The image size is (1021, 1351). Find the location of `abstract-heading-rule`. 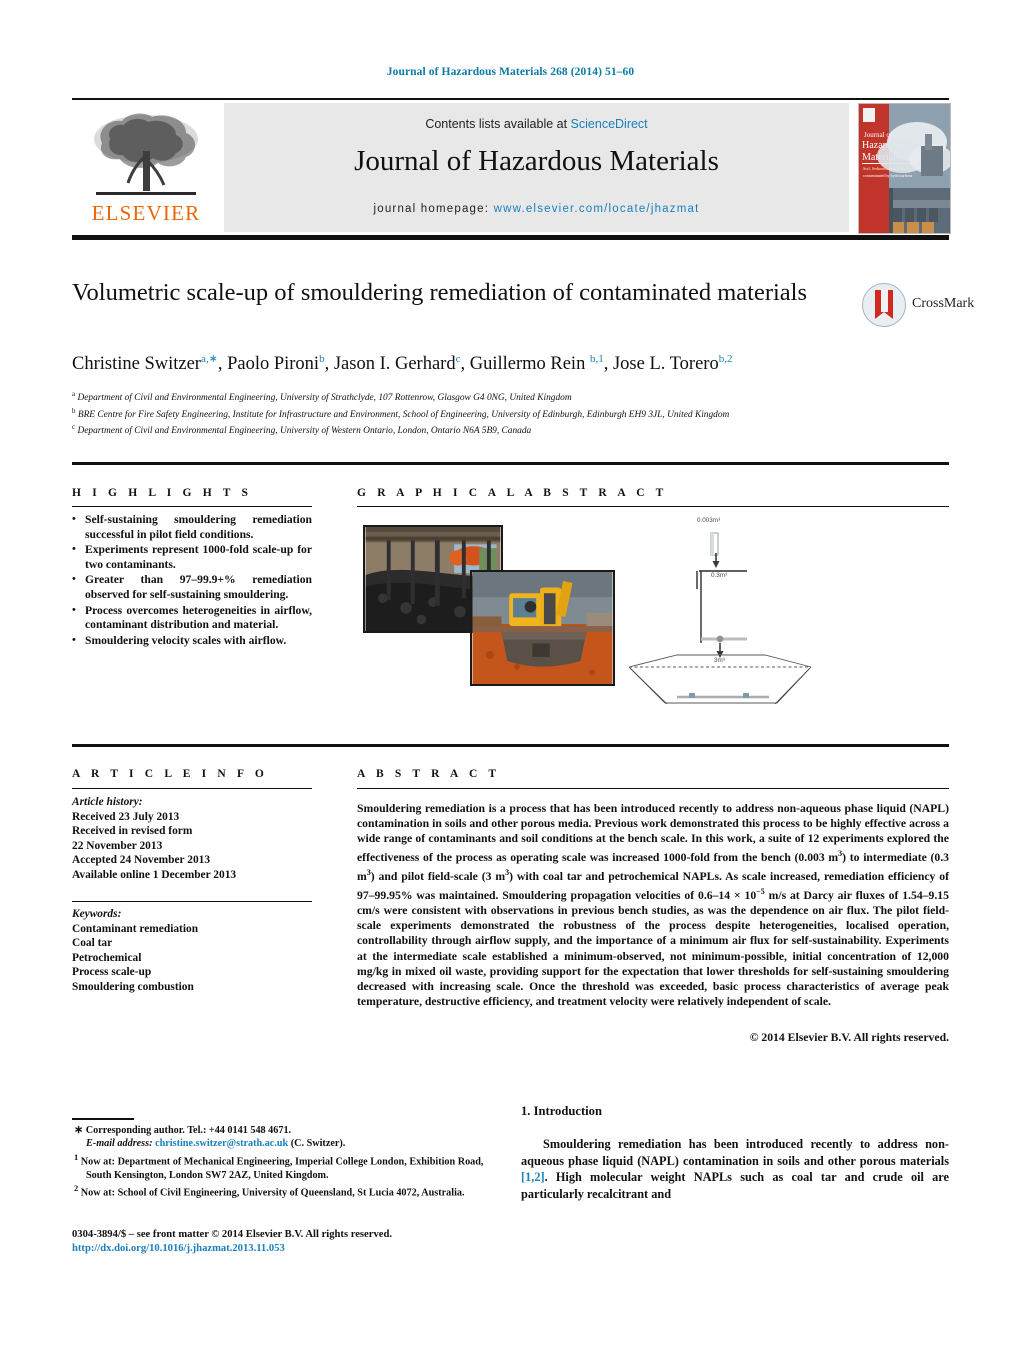

abstract-heading-rule is located at coordinates (653, 789).